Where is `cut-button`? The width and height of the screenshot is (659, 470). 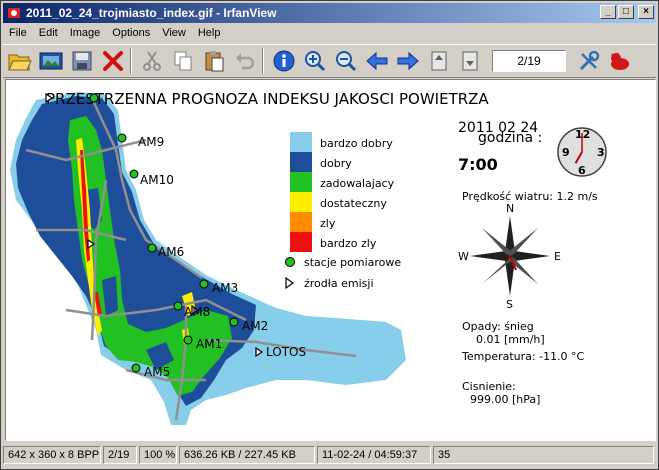 cut-button is located at coordinates (152, 61).